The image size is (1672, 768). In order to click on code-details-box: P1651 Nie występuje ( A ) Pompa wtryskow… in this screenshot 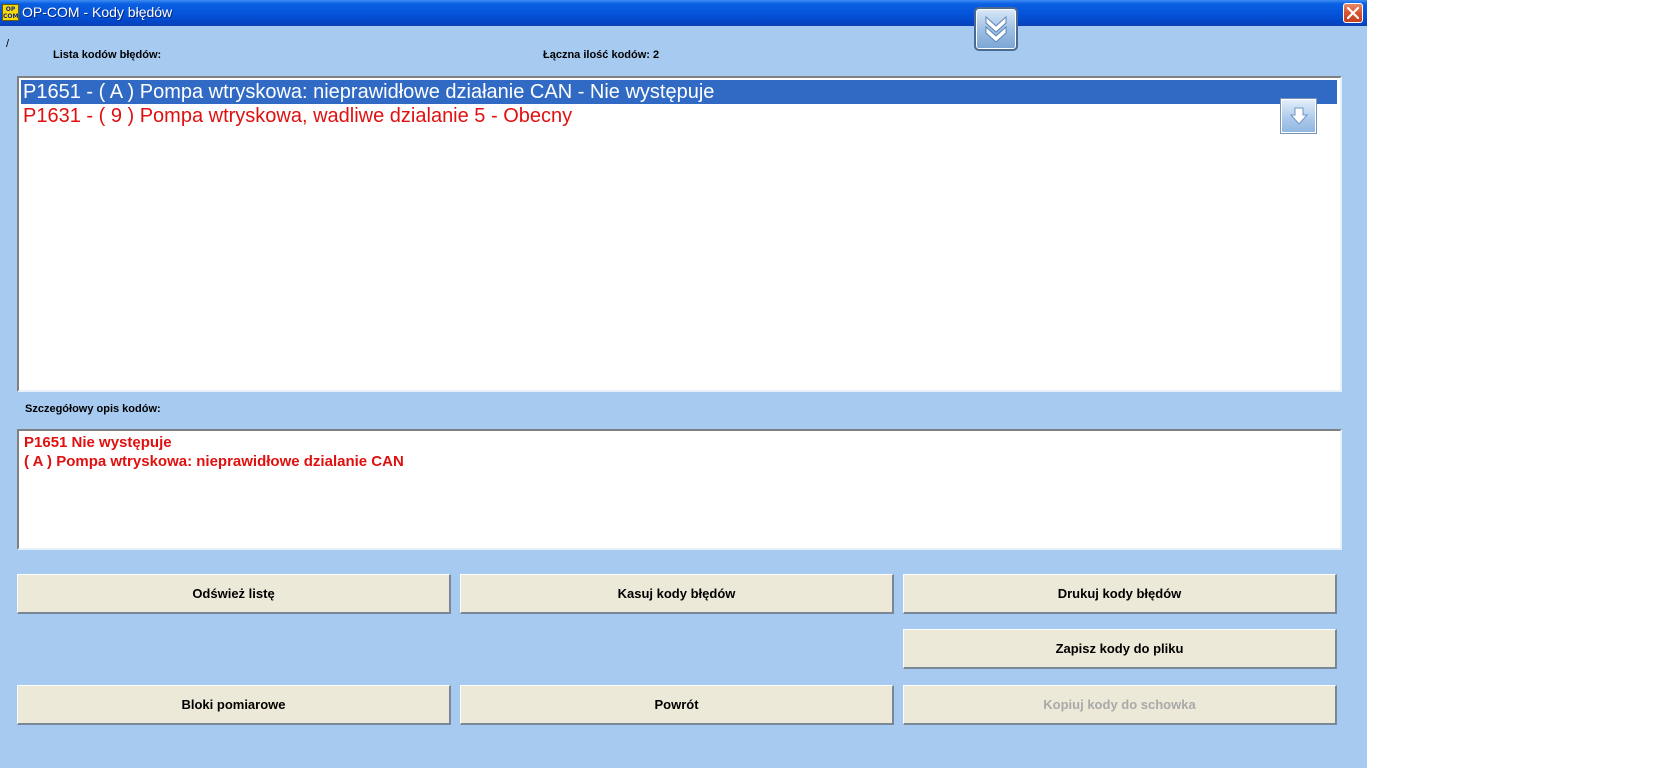, I will do `click(679, 489)`.